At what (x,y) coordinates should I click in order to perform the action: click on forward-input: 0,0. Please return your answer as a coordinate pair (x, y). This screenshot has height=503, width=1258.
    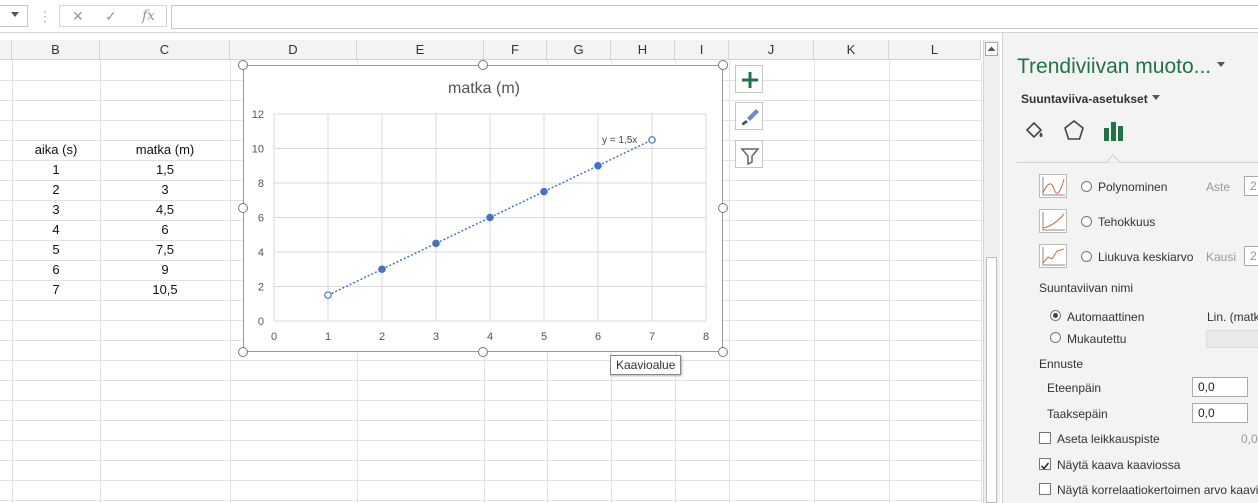
    Looking at the image, I should click on (1220, 387).